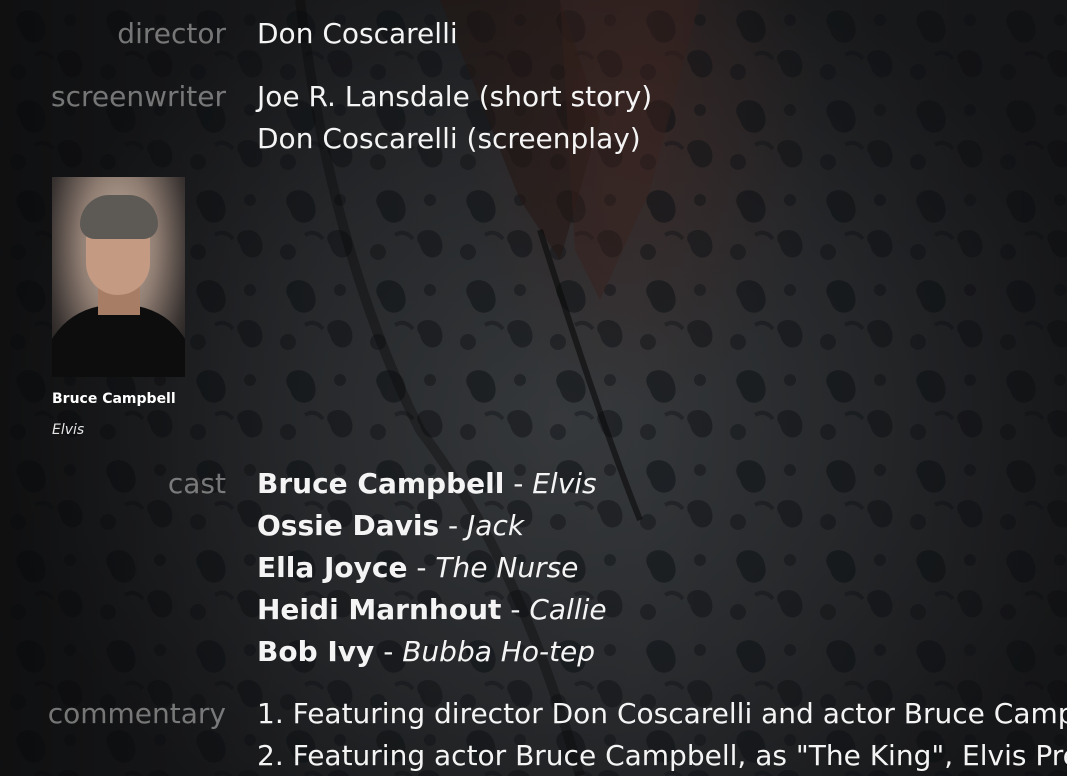  Describe the element at coordinates (381, 483) in the screenshot. I see `cast-member-name: Bruce Campbell` at that location.